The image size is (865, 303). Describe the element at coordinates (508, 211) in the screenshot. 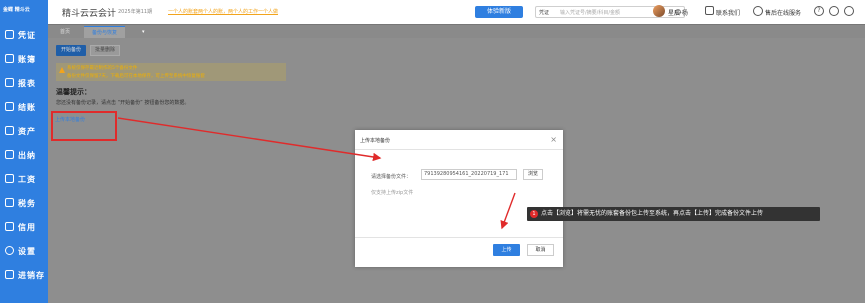

I see `arrow-to-upload` at that location.